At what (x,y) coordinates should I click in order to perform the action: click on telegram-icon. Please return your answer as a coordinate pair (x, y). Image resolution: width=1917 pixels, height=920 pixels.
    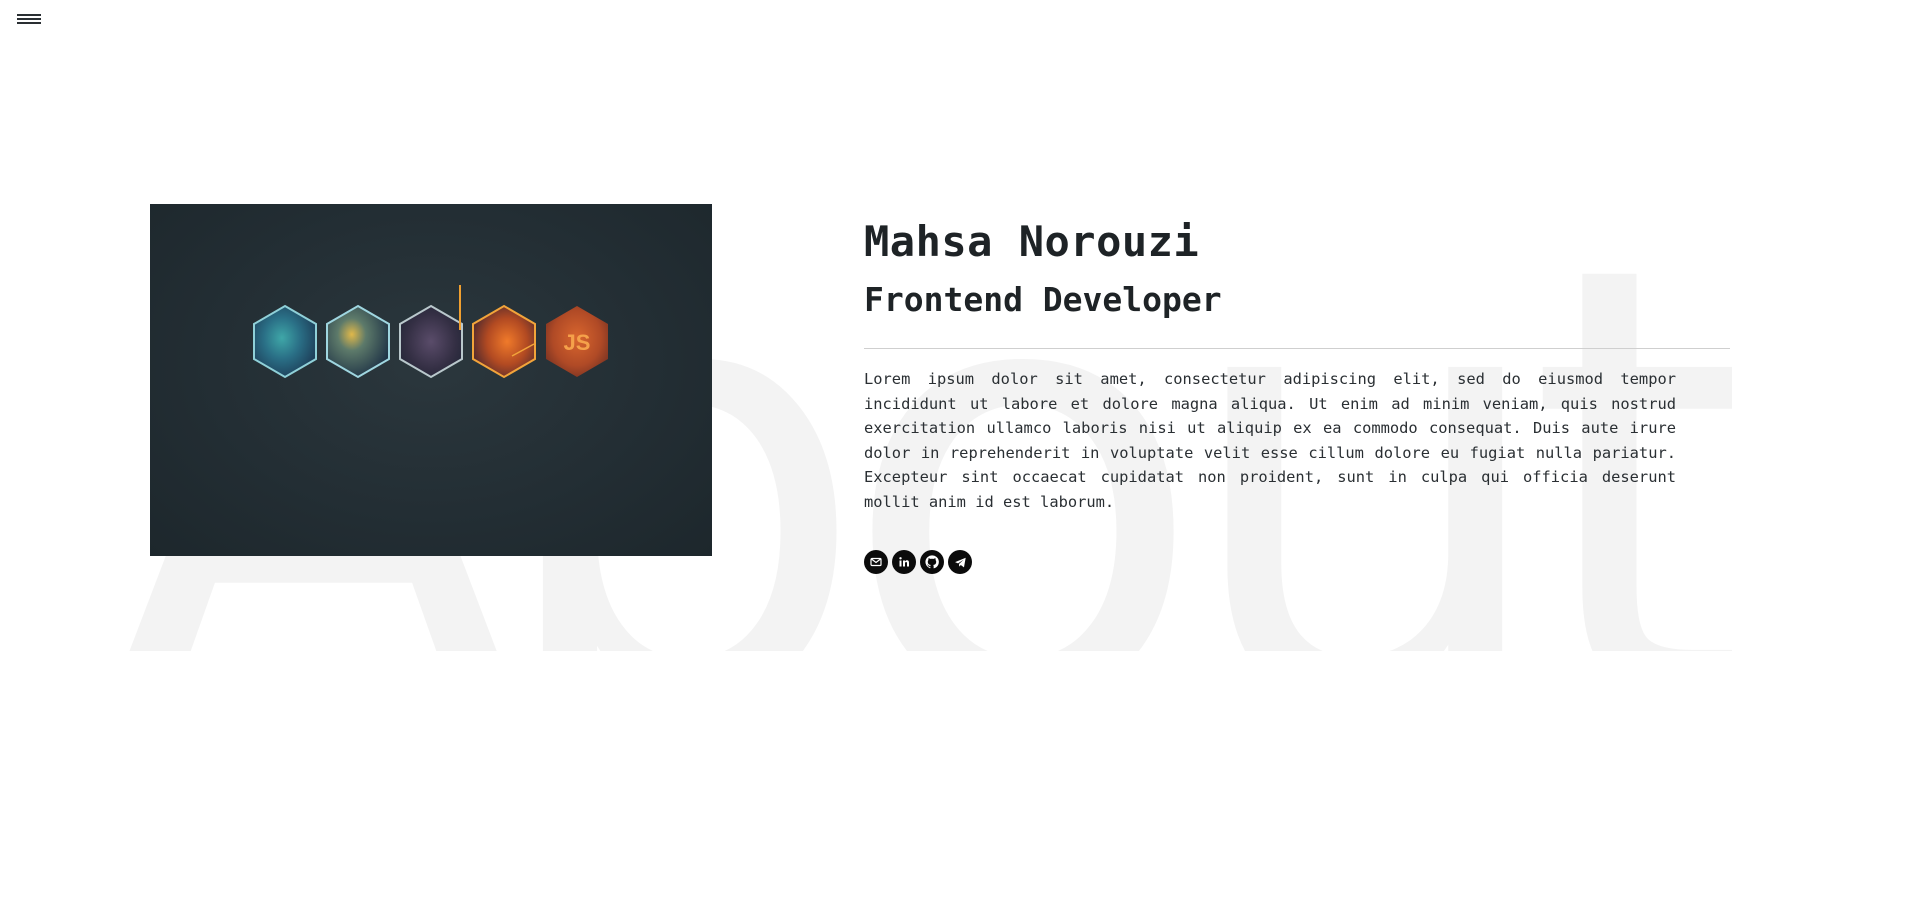
    Looking at the image, I should click on (960, 562).